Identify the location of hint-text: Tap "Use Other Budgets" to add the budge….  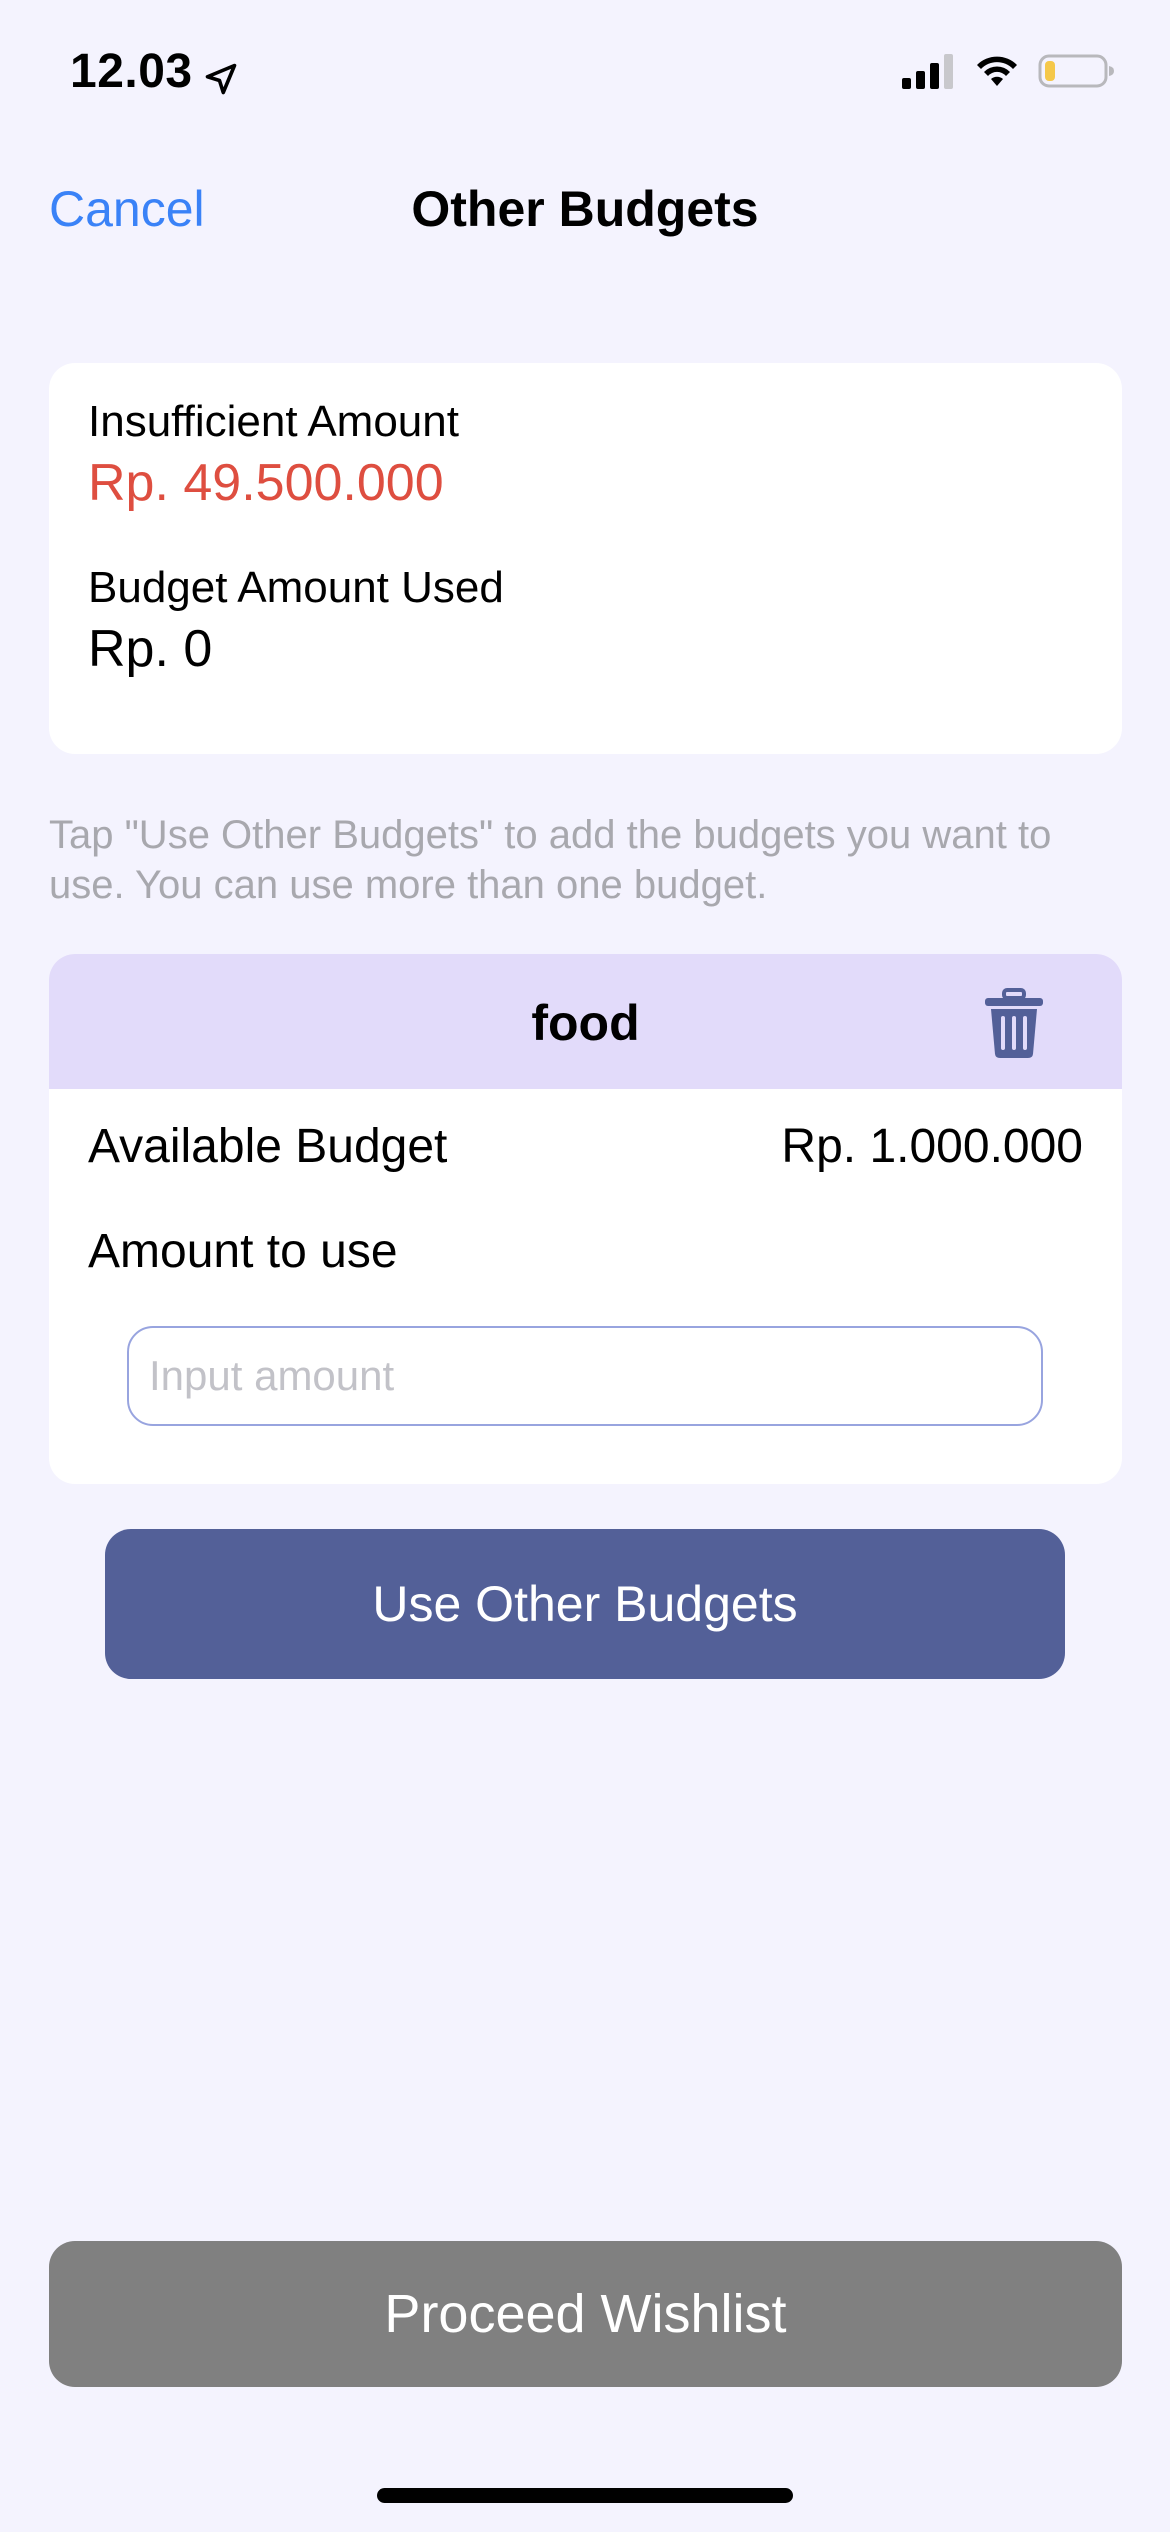
(550, 860).